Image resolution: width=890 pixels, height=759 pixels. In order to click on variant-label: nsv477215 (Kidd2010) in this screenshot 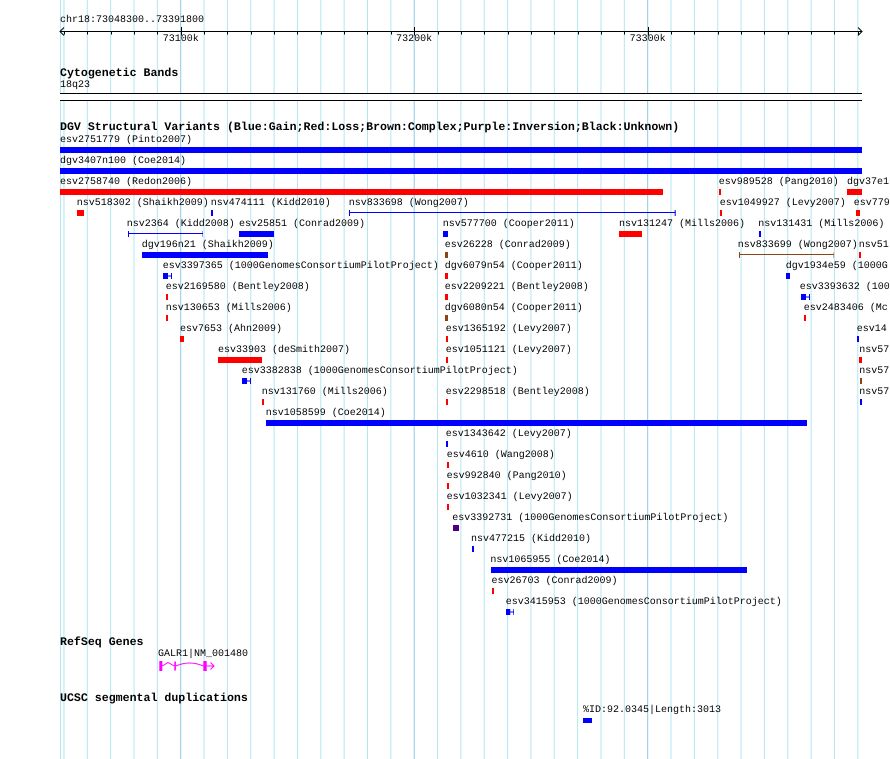, I will do `click(531, 540)`.